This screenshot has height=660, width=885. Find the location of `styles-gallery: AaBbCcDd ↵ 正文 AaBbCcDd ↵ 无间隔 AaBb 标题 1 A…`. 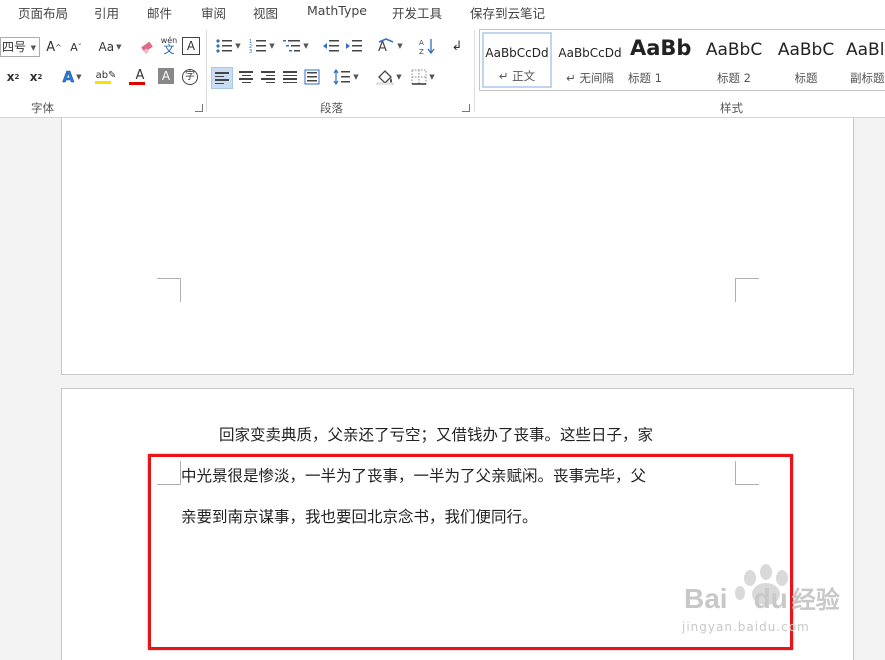

styles-gallery: AaBbCcDd ↵ 正文 AaBbCcDd ↵ 无间隔 AaBb 标题 1 A… is located at coordinates (682, 60).